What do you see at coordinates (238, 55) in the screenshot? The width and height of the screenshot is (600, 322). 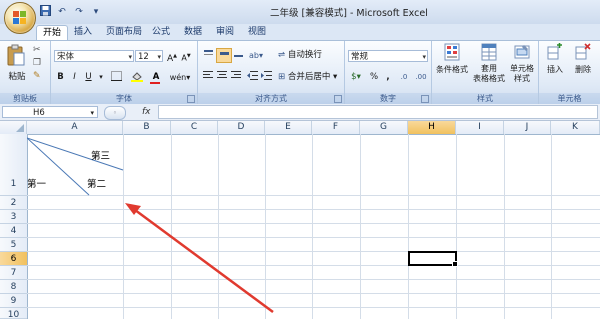 I see `align-bottom-icon` at bounding box center [238, 55].